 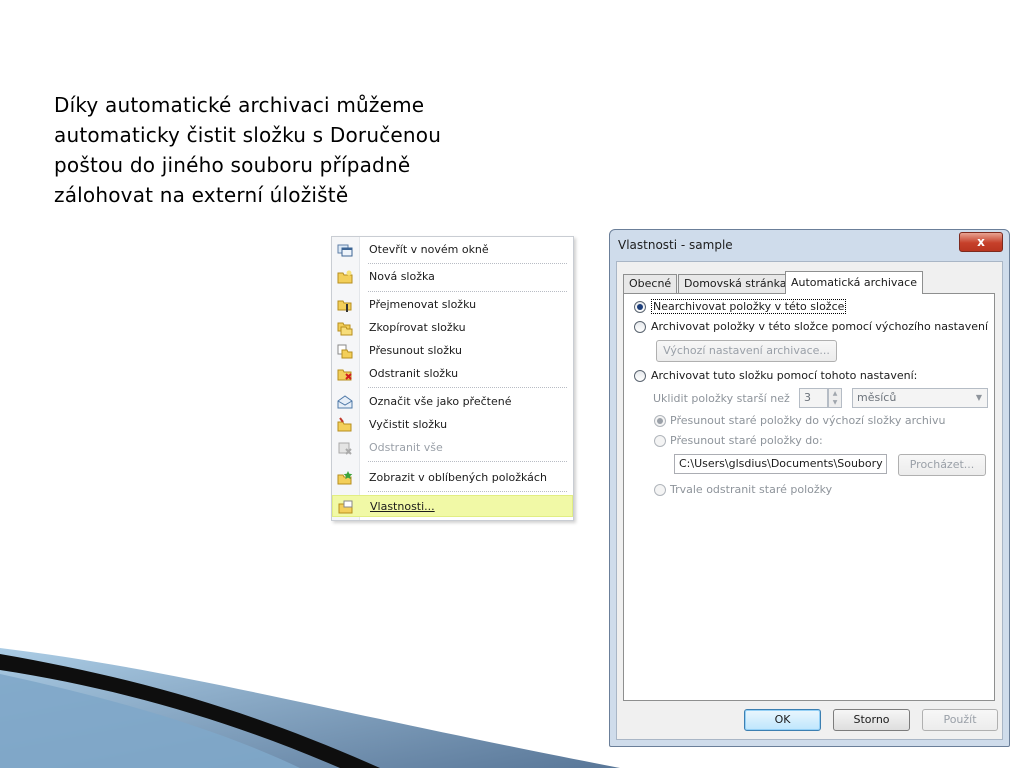 What do you see at coordinates (345, 402) in the screenshot?
I see `mark-read-icon` at bounding box center [345, 402].